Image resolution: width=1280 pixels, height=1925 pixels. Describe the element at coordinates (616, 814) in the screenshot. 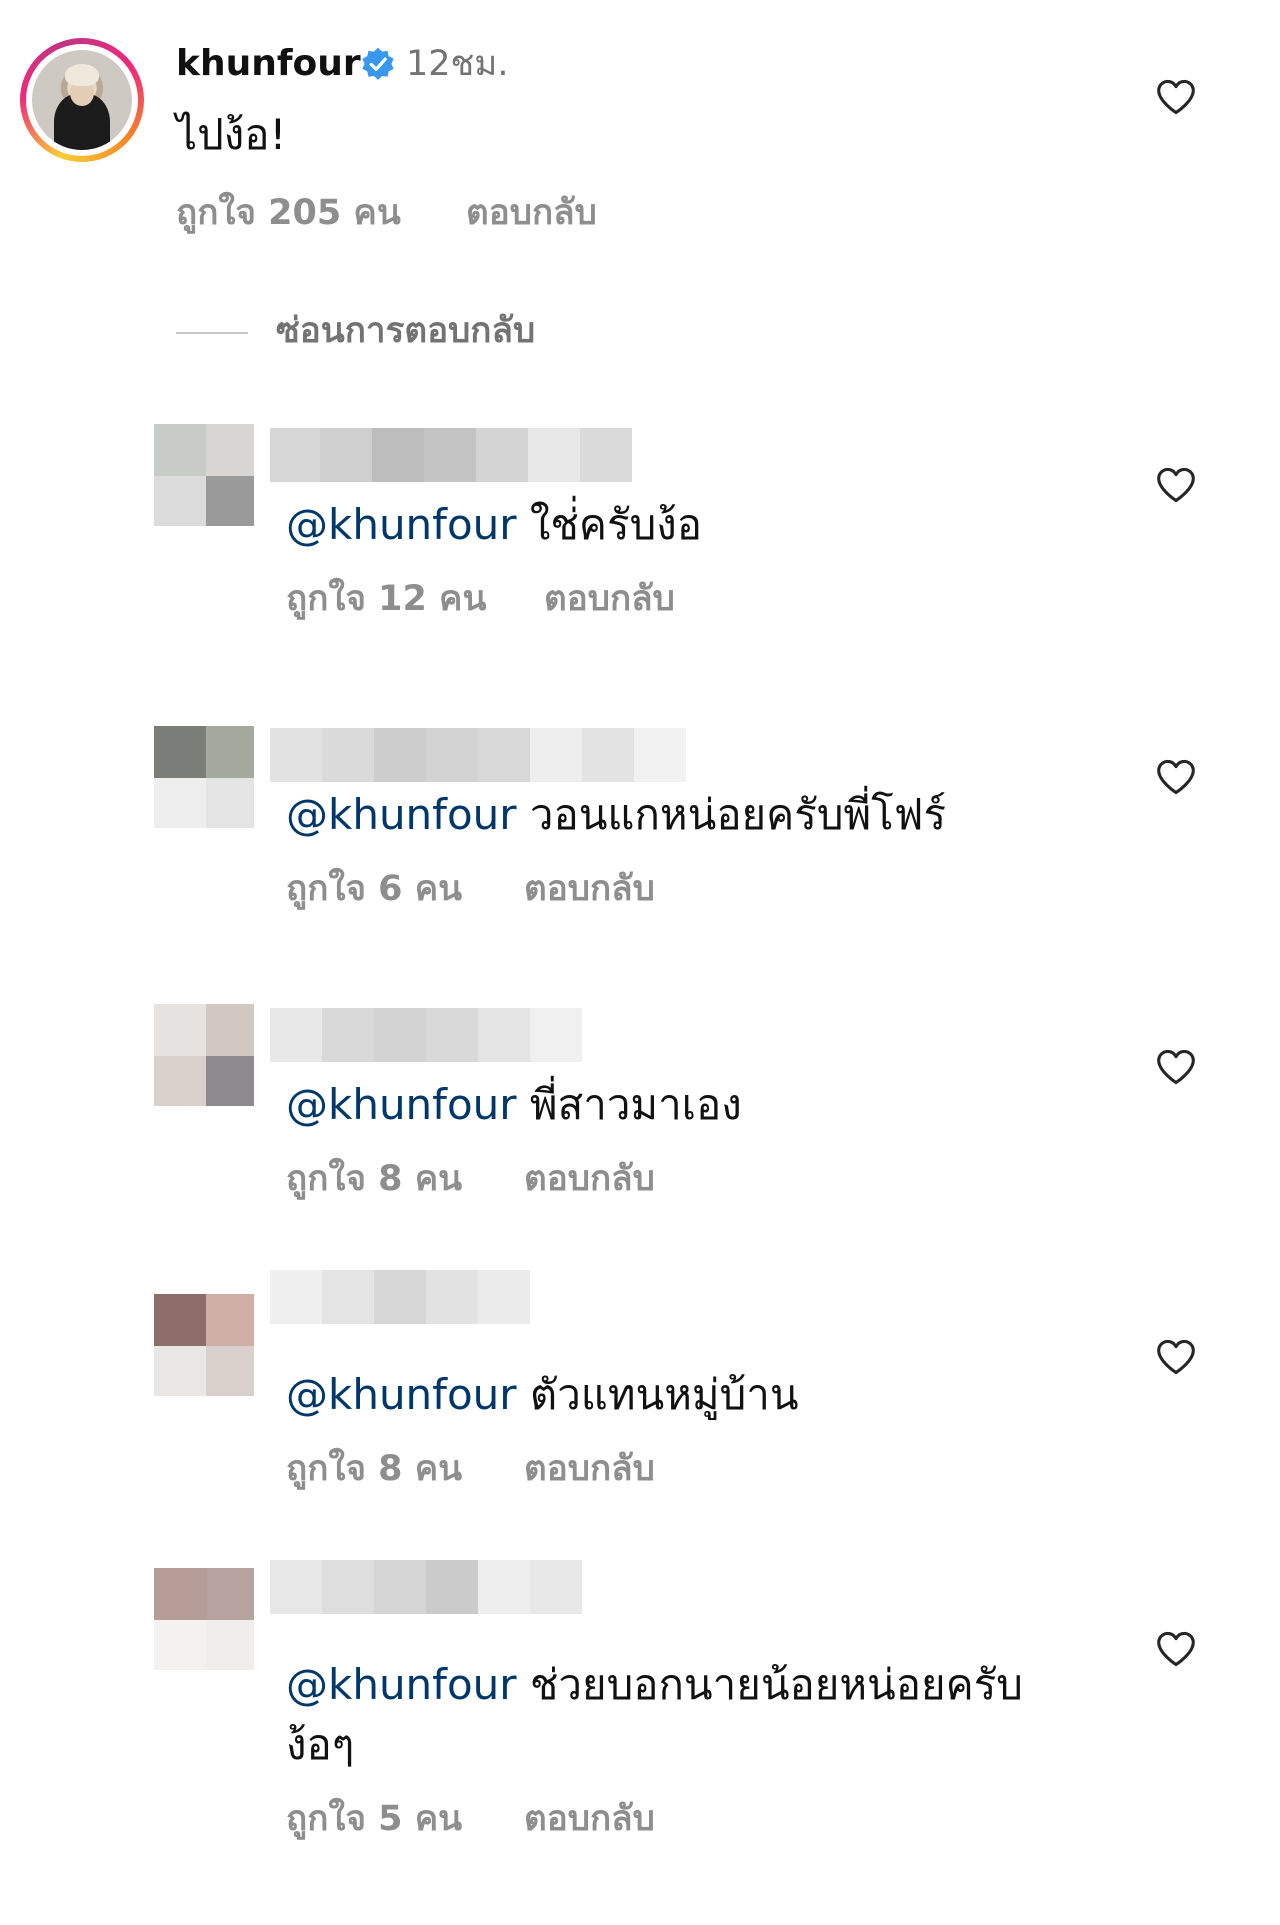

I see `reply-text: @khunfour วอนแกหน่อยครับพี่โฟร์` at that location.